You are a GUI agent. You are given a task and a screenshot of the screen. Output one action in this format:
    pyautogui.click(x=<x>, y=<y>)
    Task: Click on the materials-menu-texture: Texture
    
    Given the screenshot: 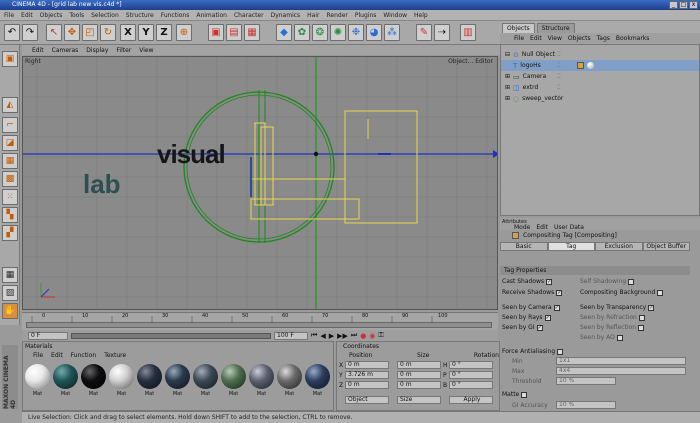 What is the action you would take?
    pyautogui.click(x=115, y=355)
    